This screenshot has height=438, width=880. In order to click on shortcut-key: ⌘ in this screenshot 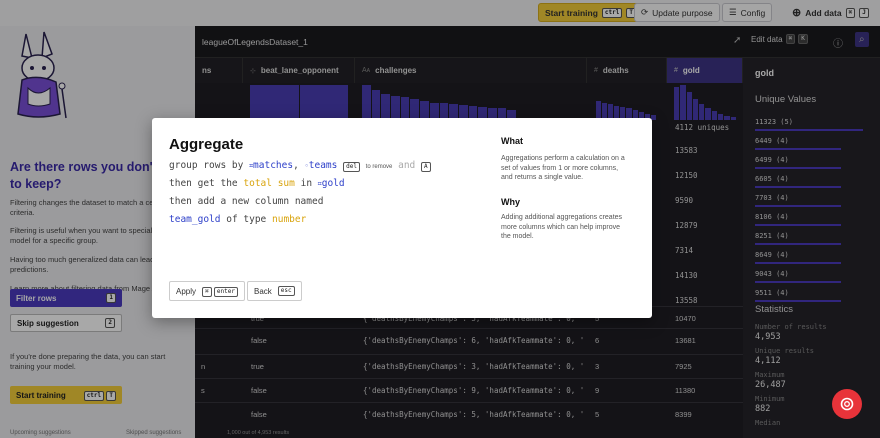, I will do `click(207, 291)`.